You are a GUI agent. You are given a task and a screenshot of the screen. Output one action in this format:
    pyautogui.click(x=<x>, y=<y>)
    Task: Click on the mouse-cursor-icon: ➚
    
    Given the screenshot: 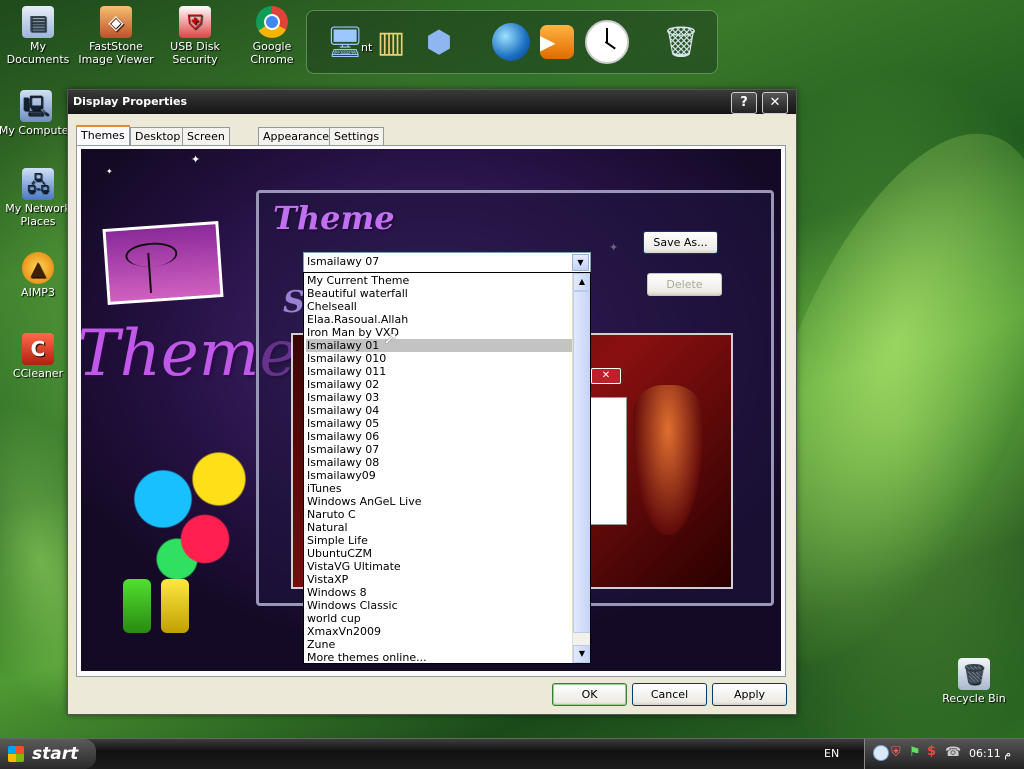 What is the action you would take?
    pyautogui.click(x=391, y=338)
    